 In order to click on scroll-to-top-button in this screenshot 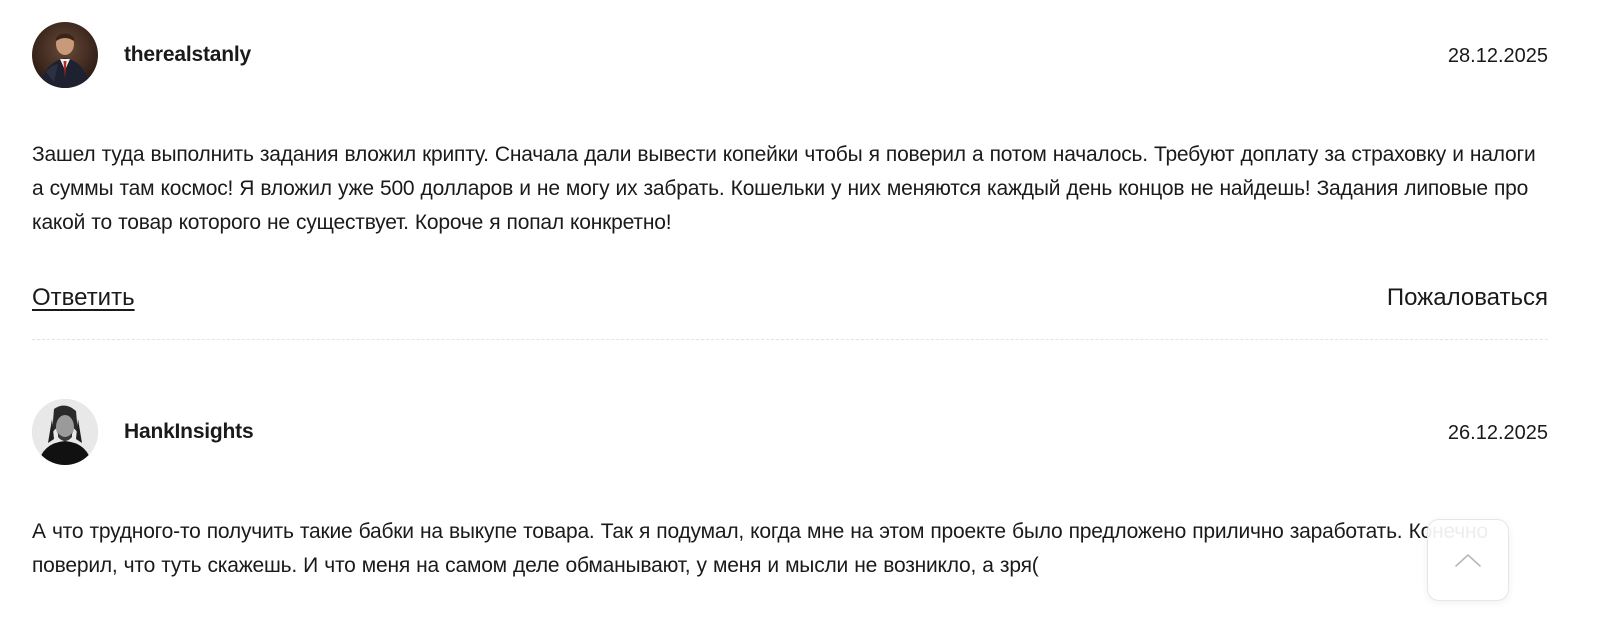, I will do `click(1468, 560)`.